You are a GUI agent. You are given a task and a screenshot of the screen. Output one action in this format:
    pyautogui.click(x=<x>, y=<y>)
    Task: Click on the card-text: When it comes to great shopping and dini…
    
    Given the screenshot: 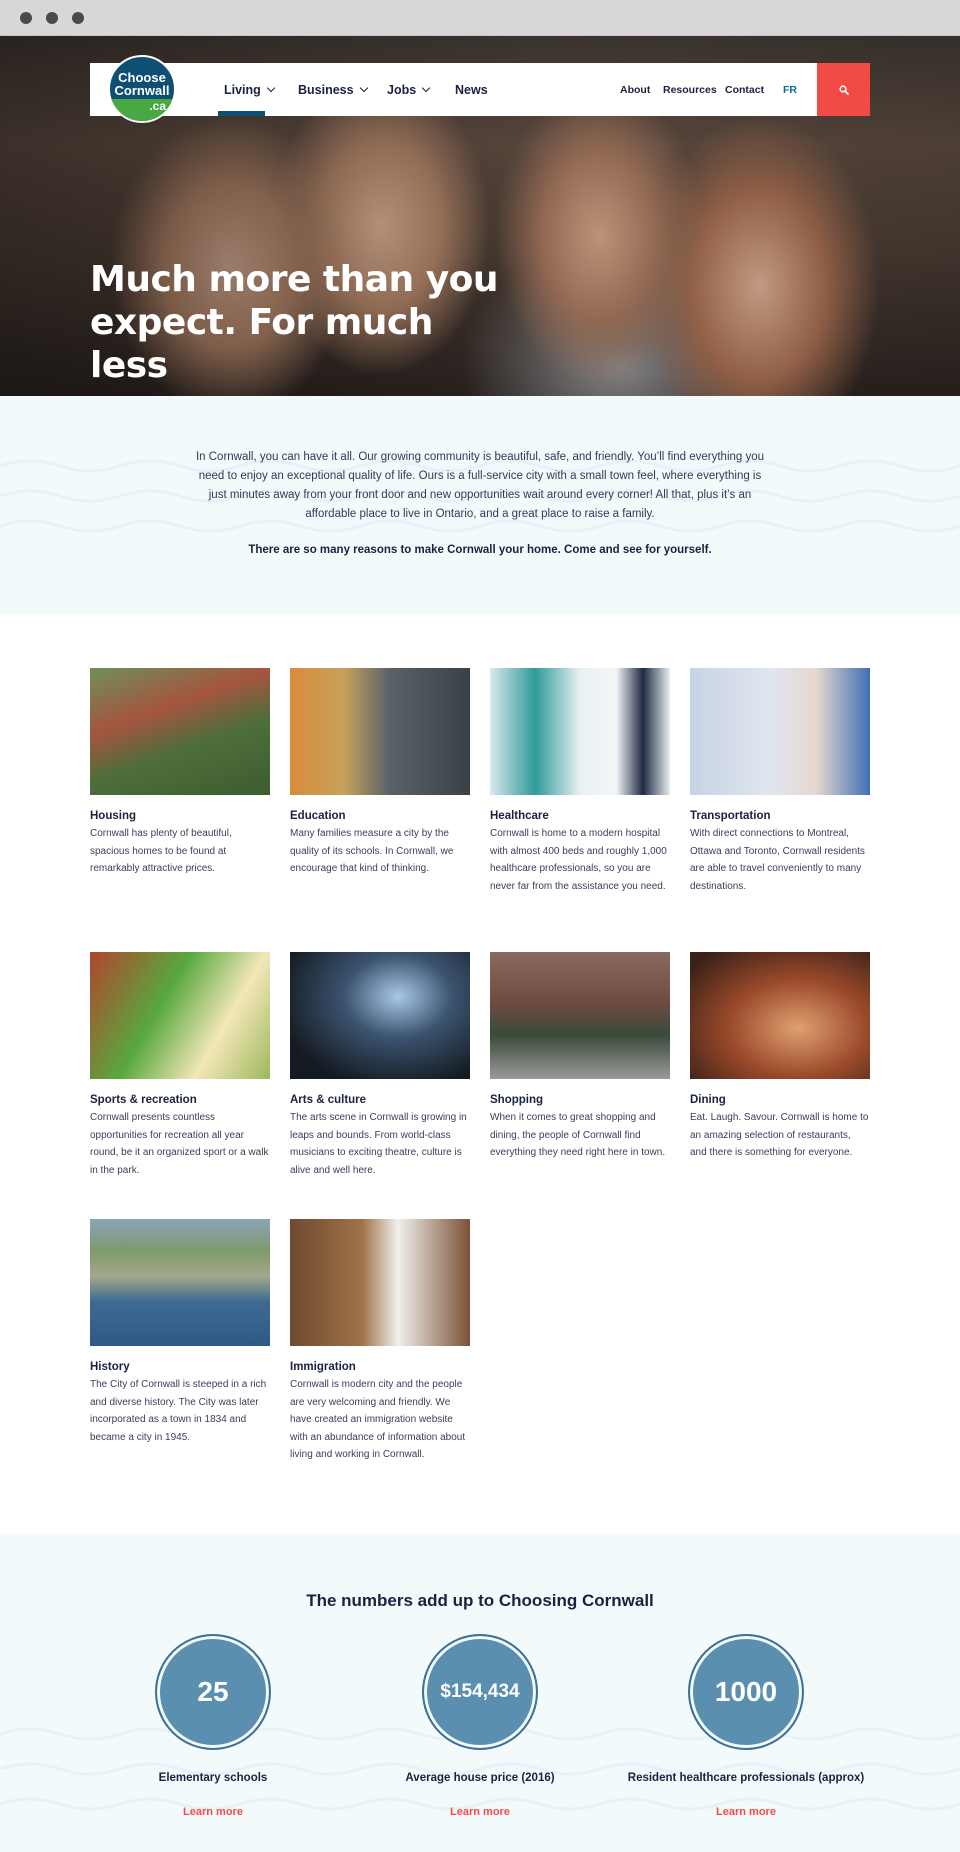 What is the action you would take?
    pyautogui.click(x=578, y=1135)
    